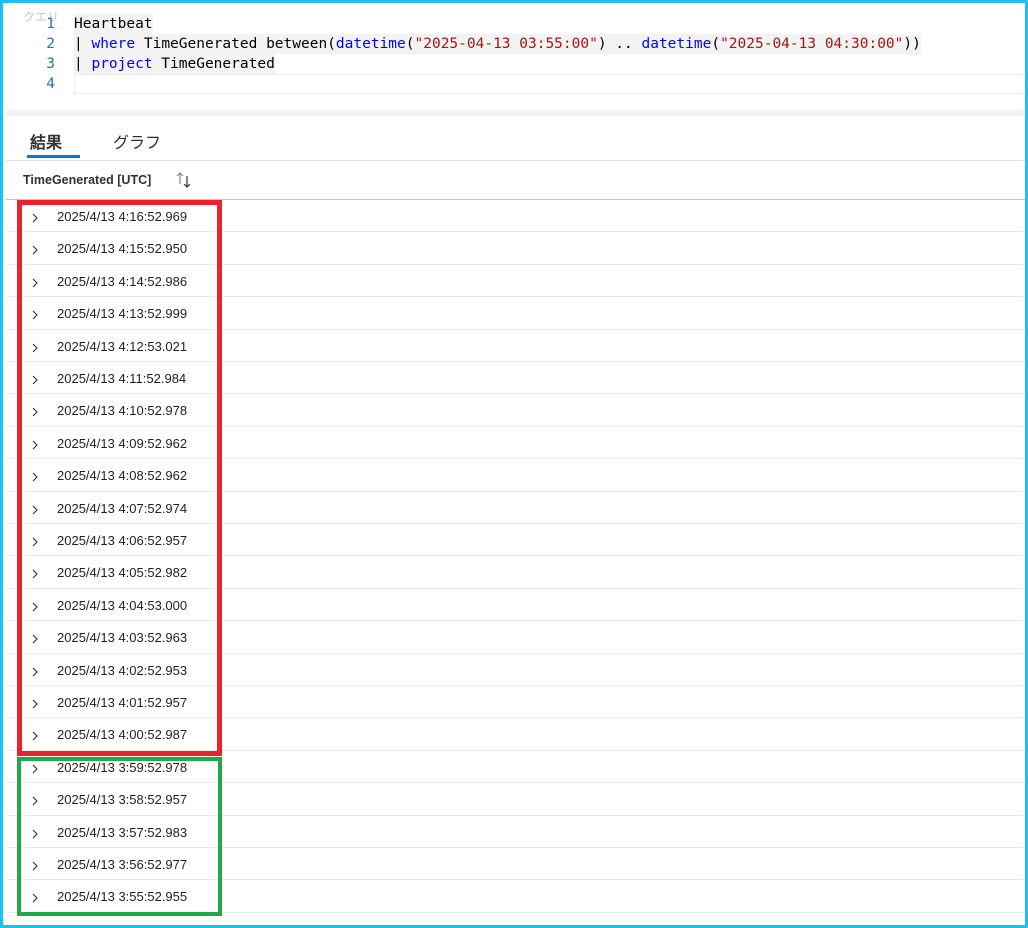 This screenshot has width=1028, height=928. I want to click on cell-timegenerated: 2025/4/13 4:10:52.978, so click(122, 411).